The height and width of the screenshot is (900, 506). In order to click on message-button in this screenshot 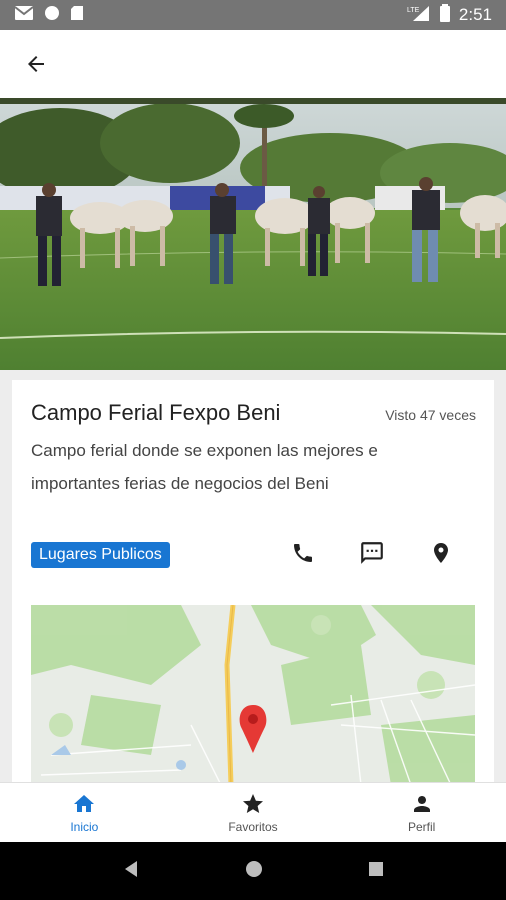, I will do `click(372, 553)`.